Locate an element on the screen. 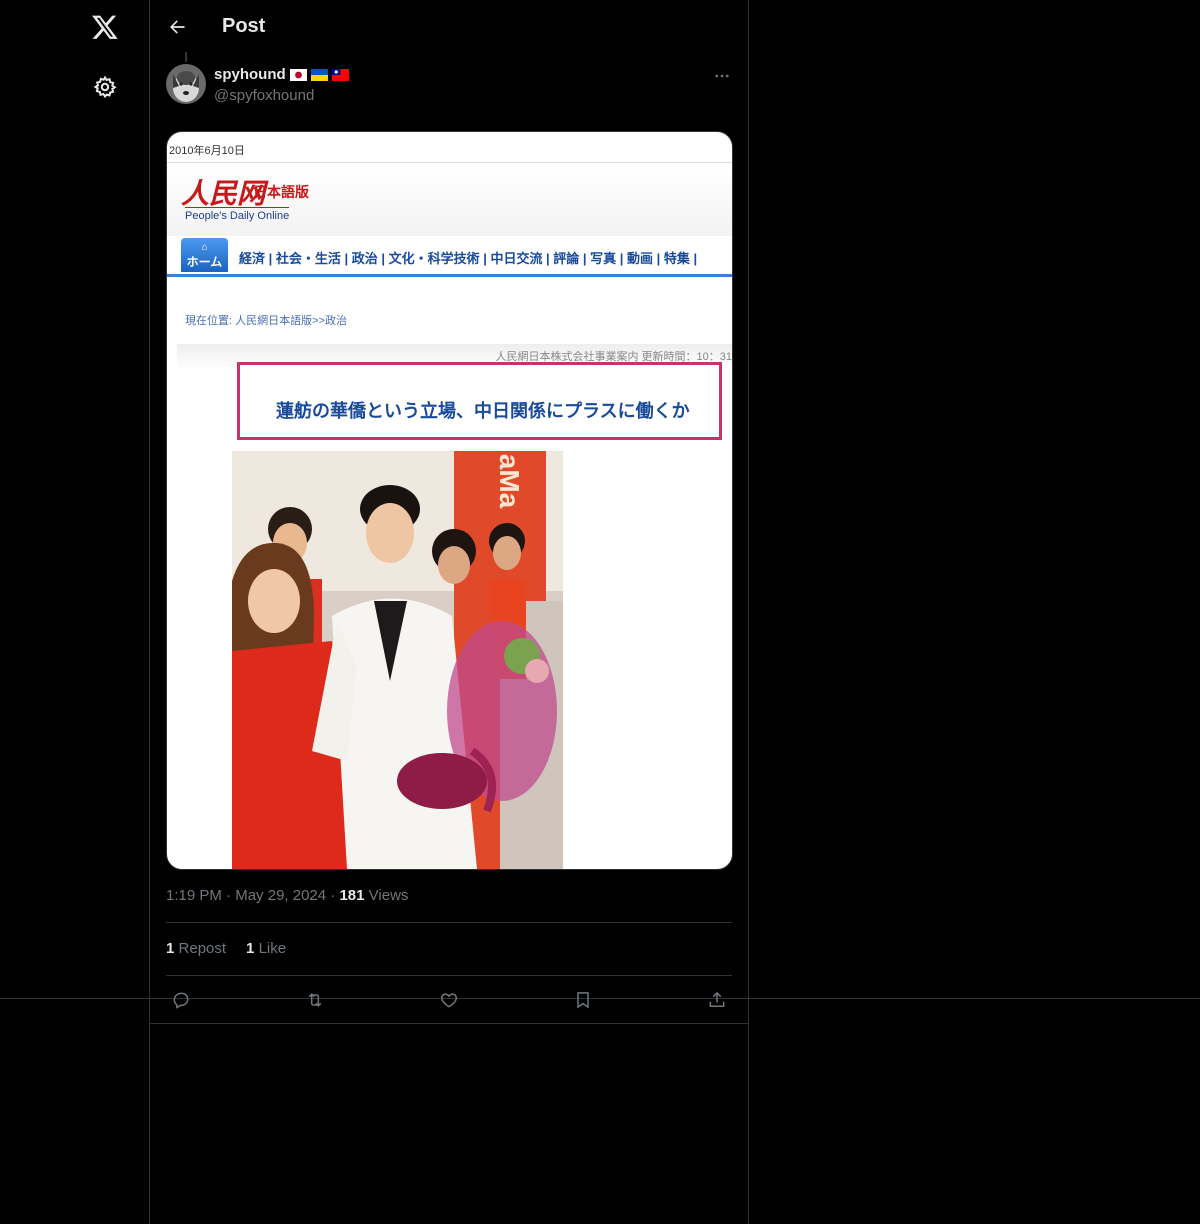 The image size is (1200, 1224). author-name-text: spyhound is located at coordinates (250, 74).